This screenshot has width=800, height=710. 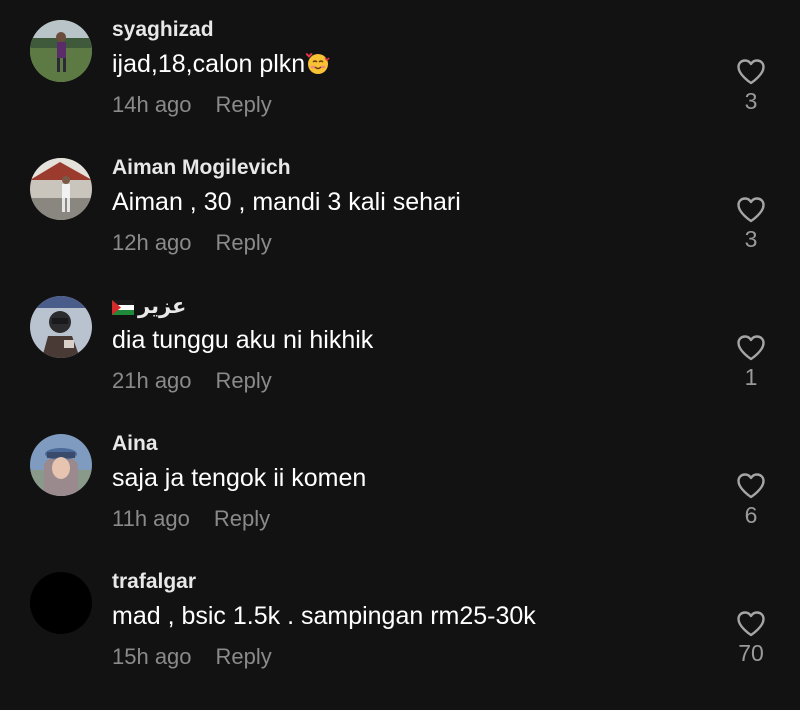 What do you see at coordinates (162, 306) in the screenshot?
I see `username-text: عزير` at bounding box center [162, 306].